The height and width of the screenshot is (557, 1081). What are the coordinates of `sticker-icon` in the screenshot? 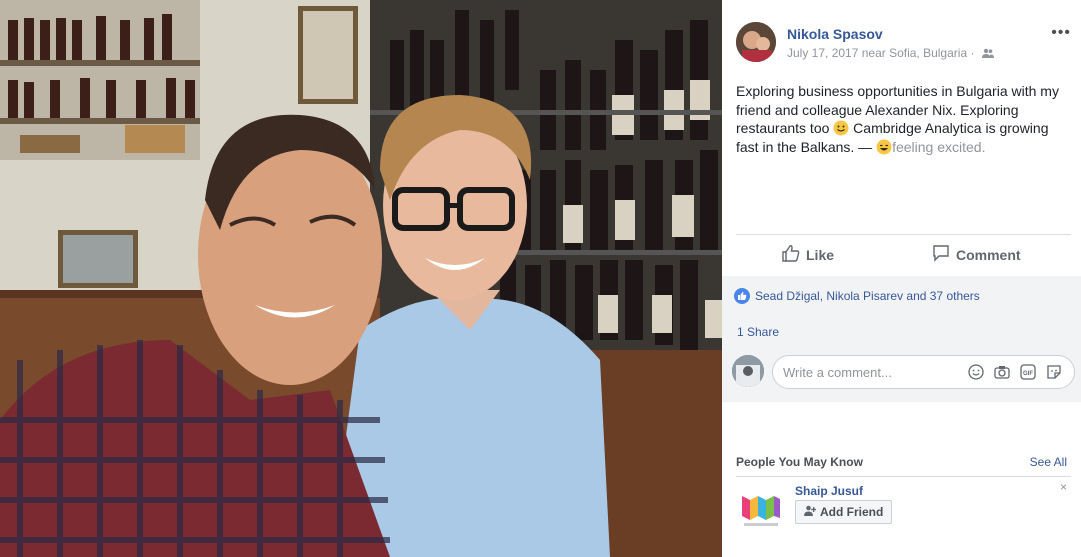 It's located at (1054, 372).